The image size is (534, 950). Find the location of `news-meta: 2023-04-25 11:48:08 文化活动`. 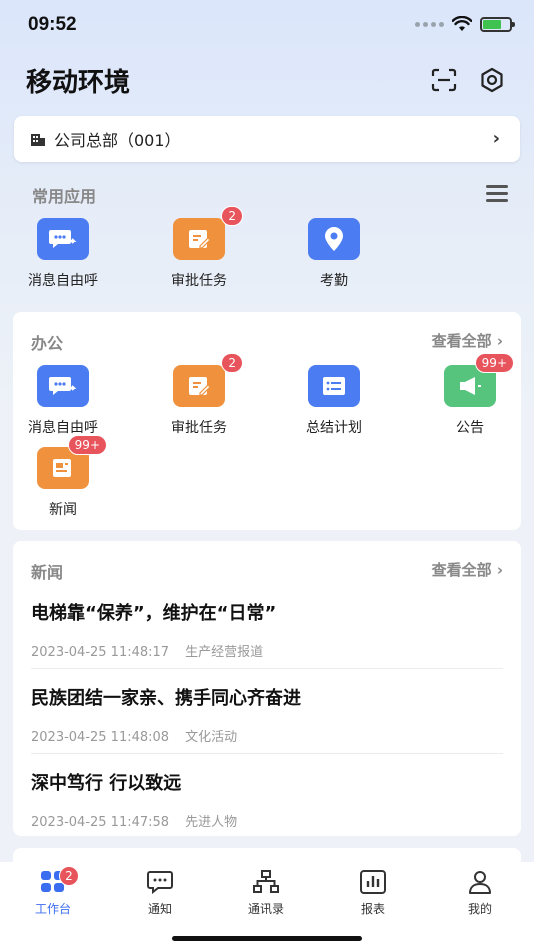

news-meta: 2023-04-25 11:48:08 文化活动 is located at coordinates (267, 735).